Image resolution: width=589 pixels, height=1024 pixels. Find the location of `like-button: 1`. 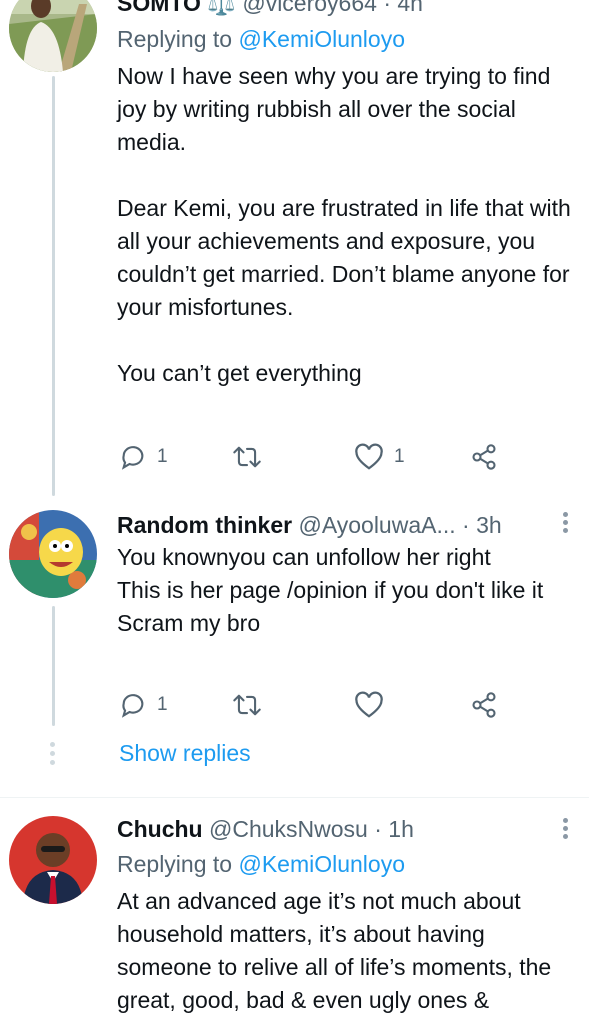

like-button: 1 is located at coordinates (379, 457).